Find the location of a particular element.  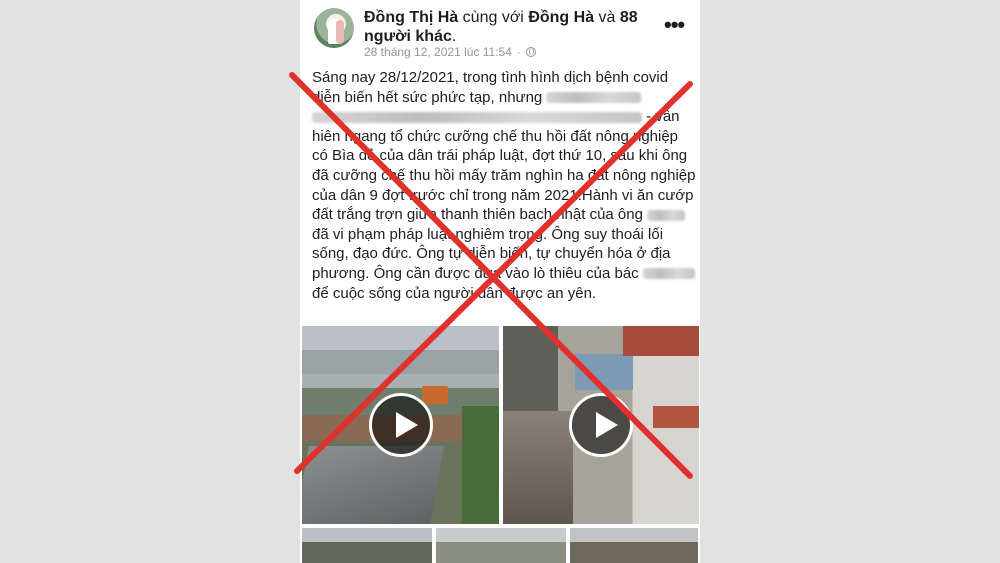

tree is located at coordinates (480, 465).